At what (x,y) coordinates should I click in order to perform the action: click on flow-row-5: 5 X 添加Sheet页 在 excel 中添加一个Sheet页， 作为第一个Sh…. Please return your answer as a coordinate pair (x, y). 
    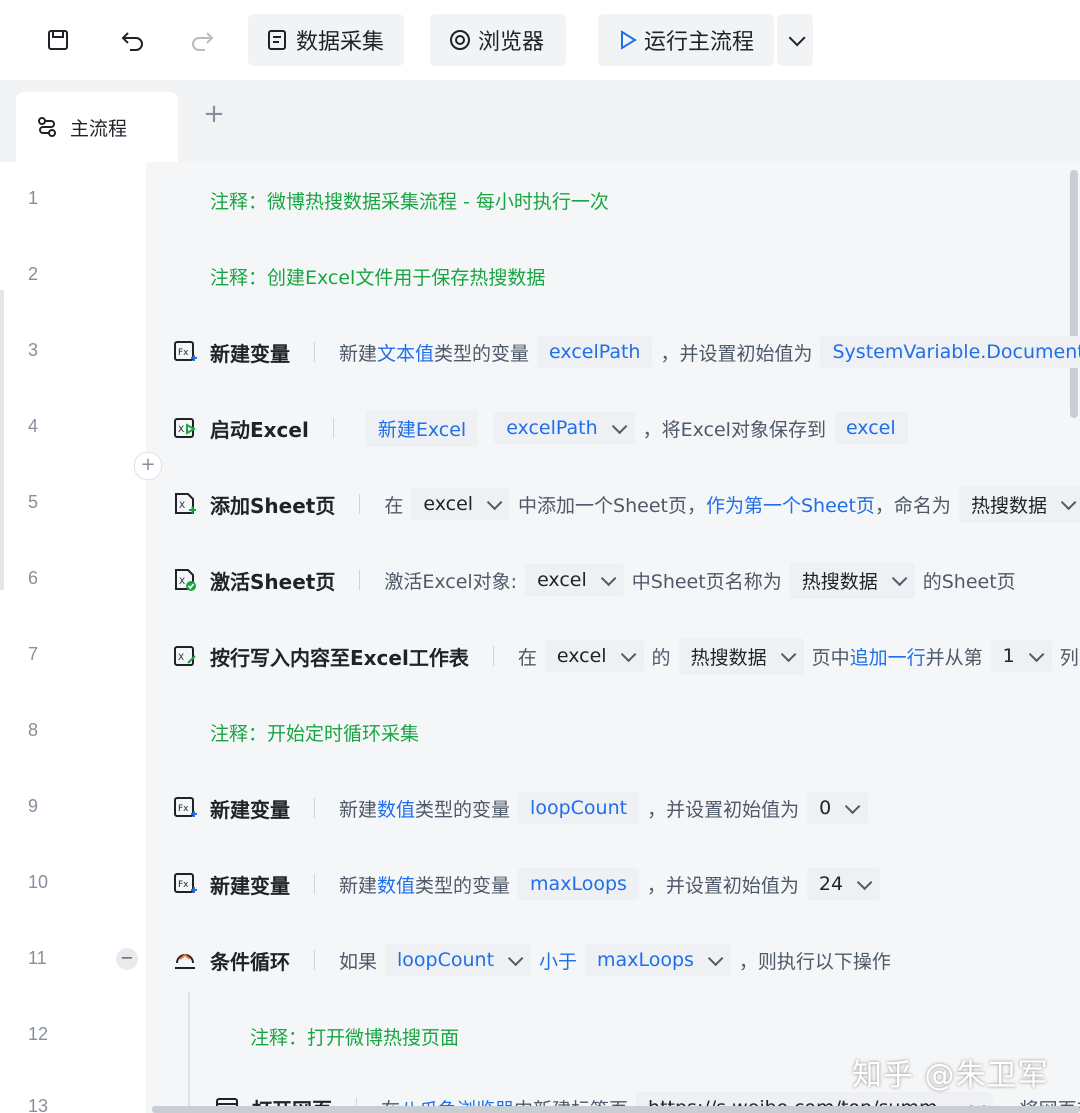
    Looking at the image, I should click on (540, 504).